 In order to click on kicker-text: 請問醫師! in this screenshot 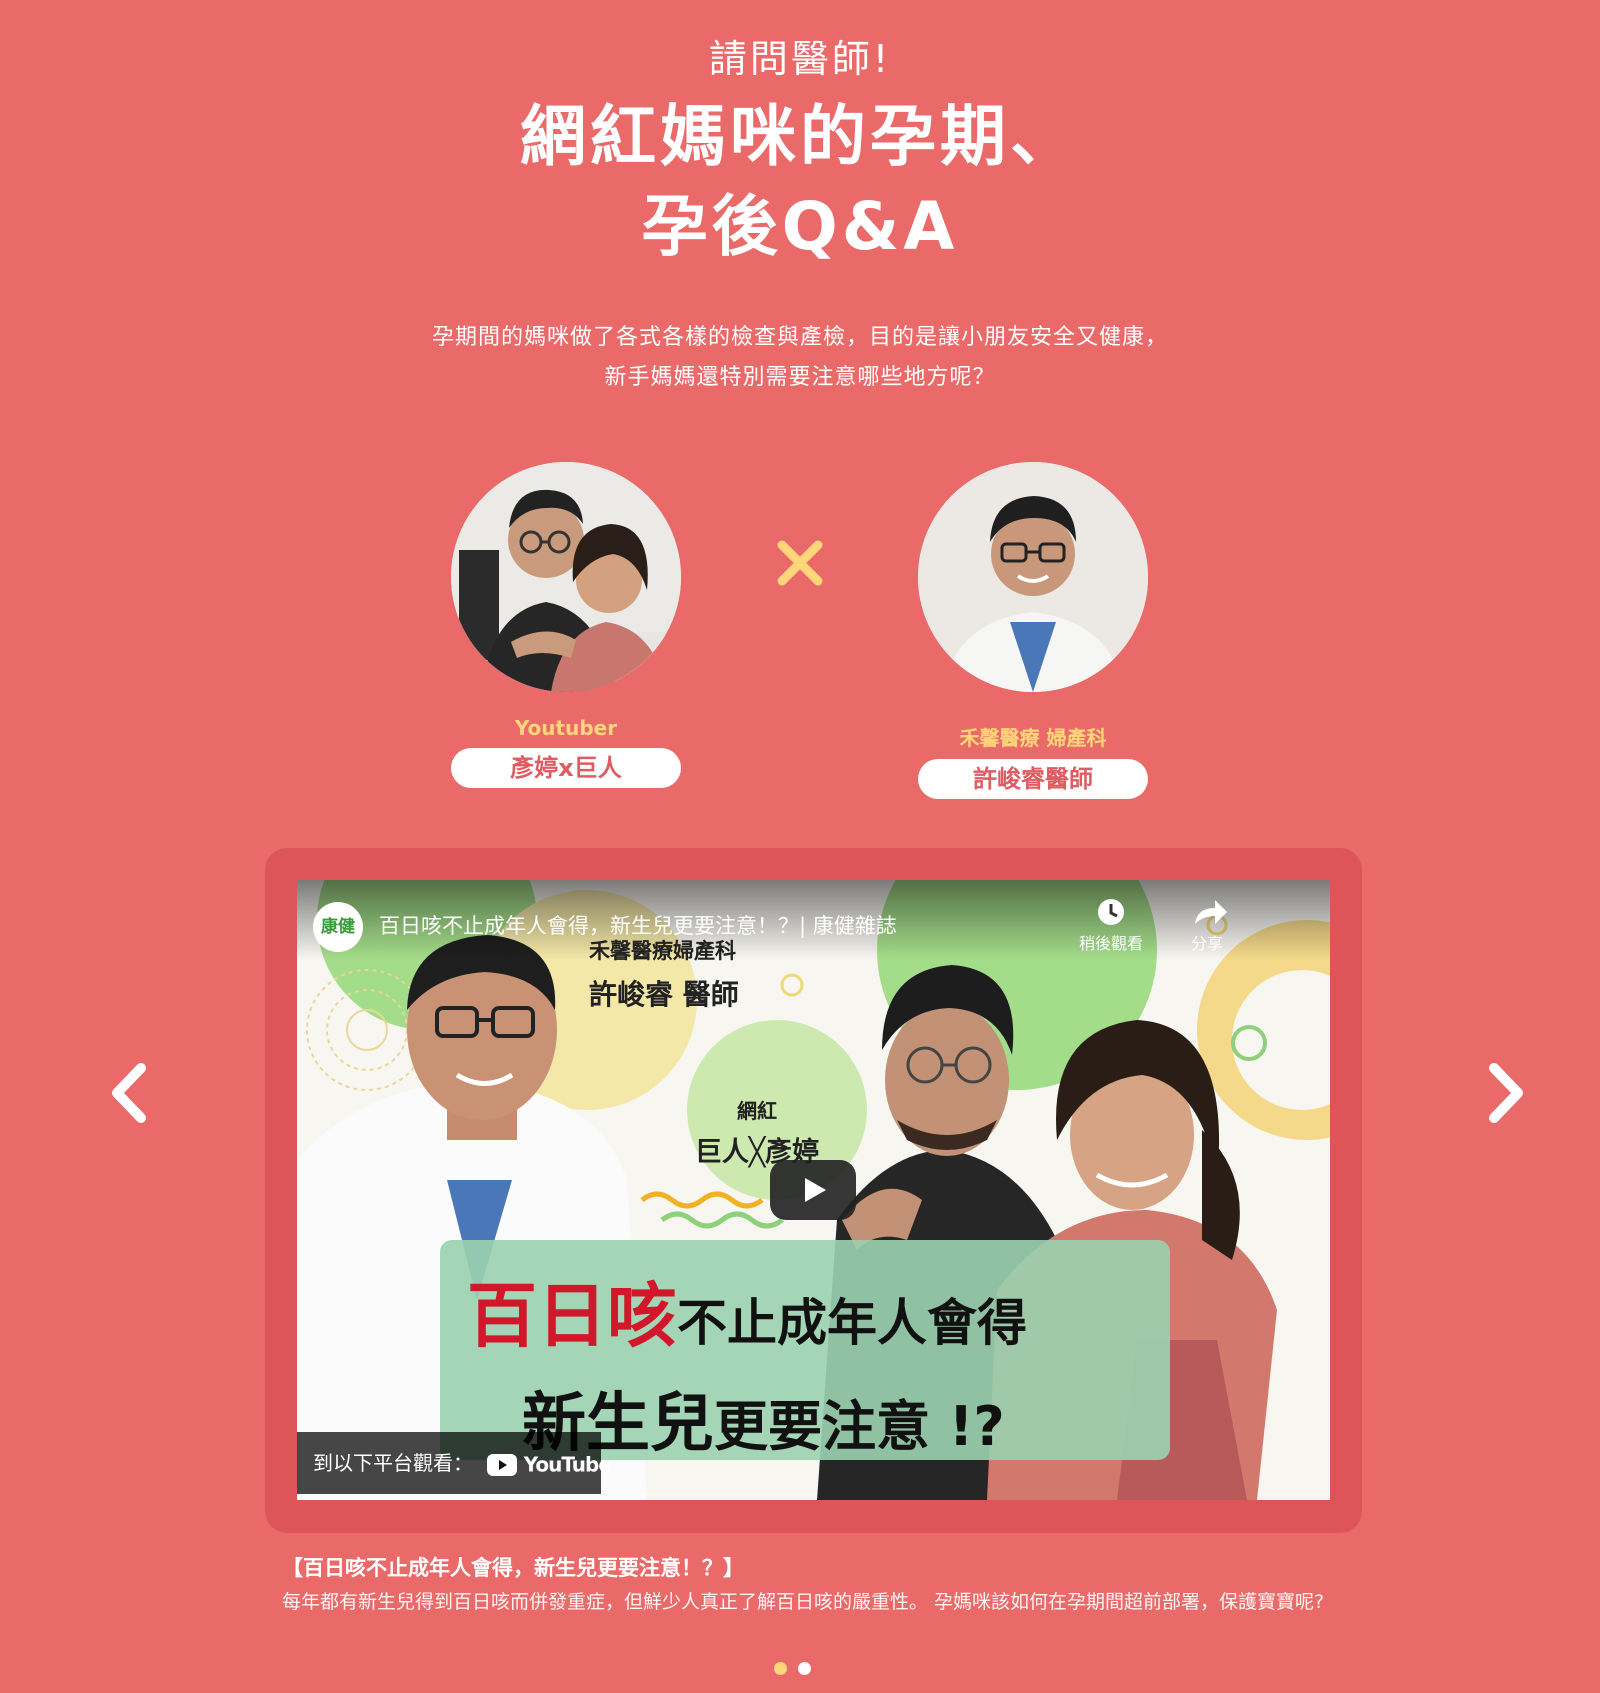, I will do `click(800, 59)`.